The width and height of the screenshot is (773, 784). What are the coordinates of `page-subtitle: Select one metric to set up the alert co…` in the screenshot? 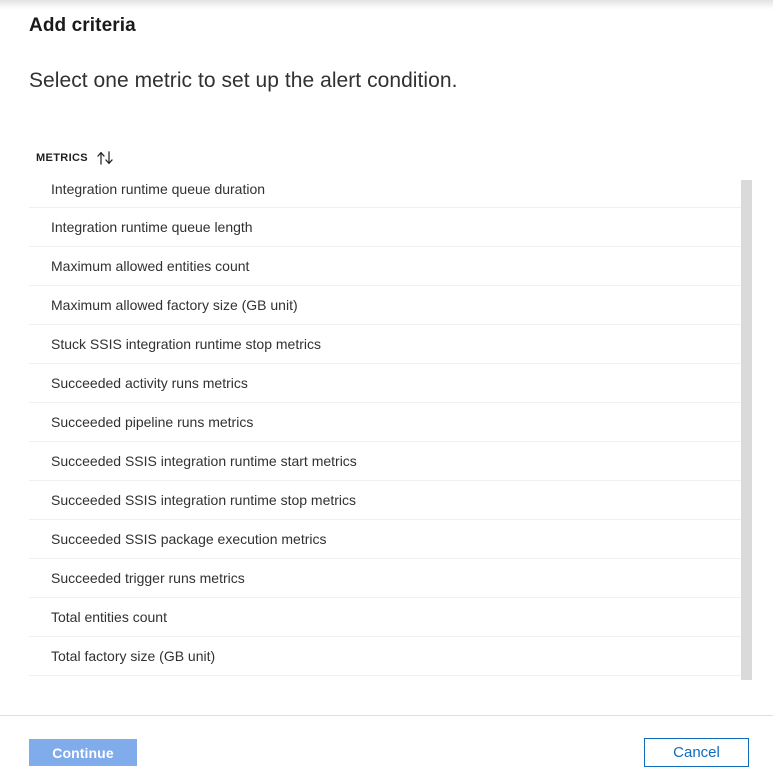 It's located at (243, 80).